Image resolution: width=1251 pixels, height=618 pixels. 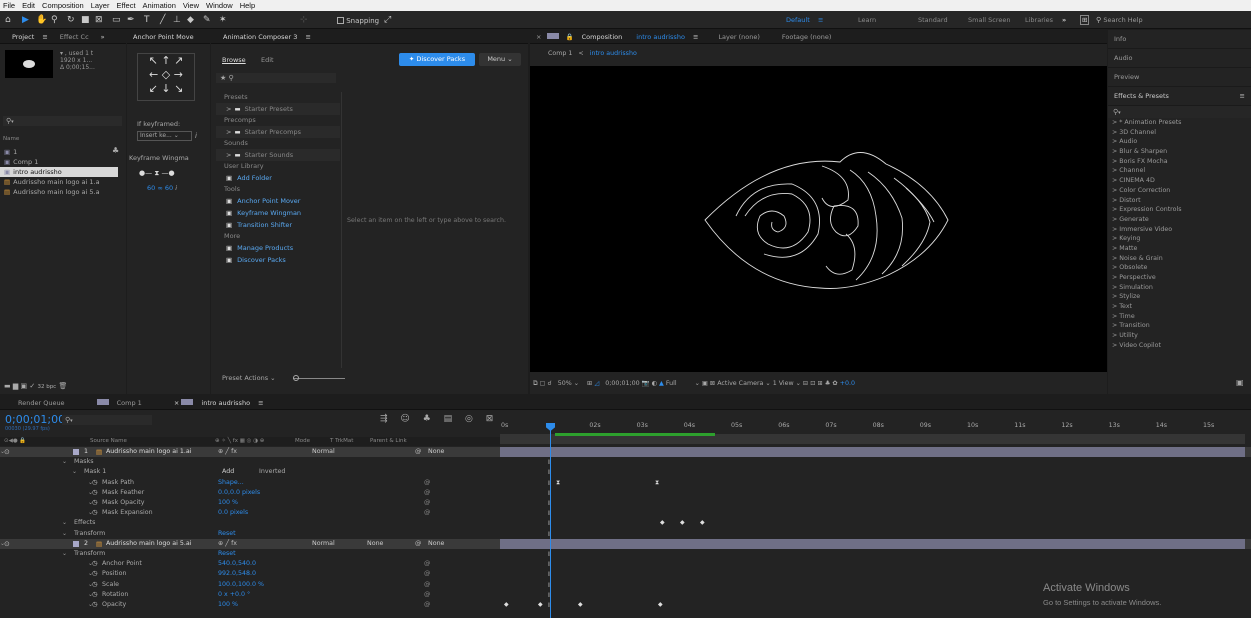 What do you see at coordinates (436, 452) in the screenshot?
I see `parent-select: None` at bounding box center [436, 452].